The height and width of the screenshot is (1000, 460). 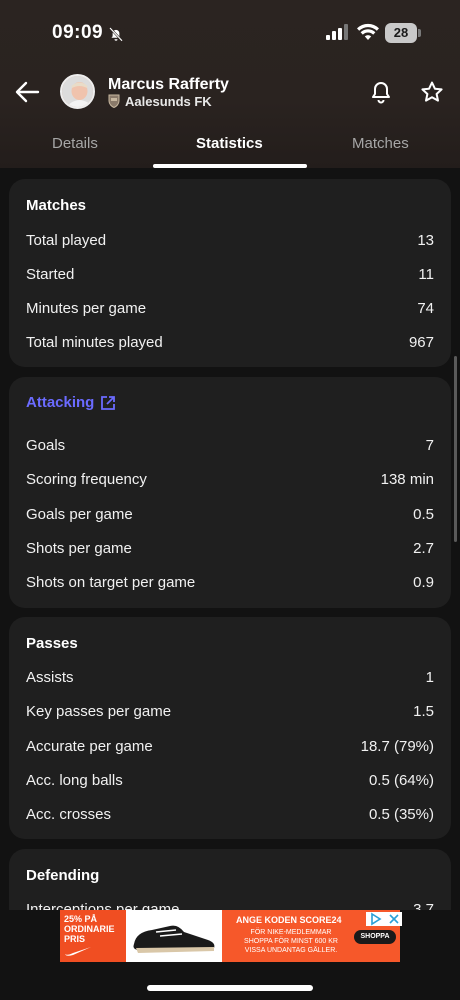 I want to click on stat-row: Goals per game 0.5, so click(x=230, y=516).